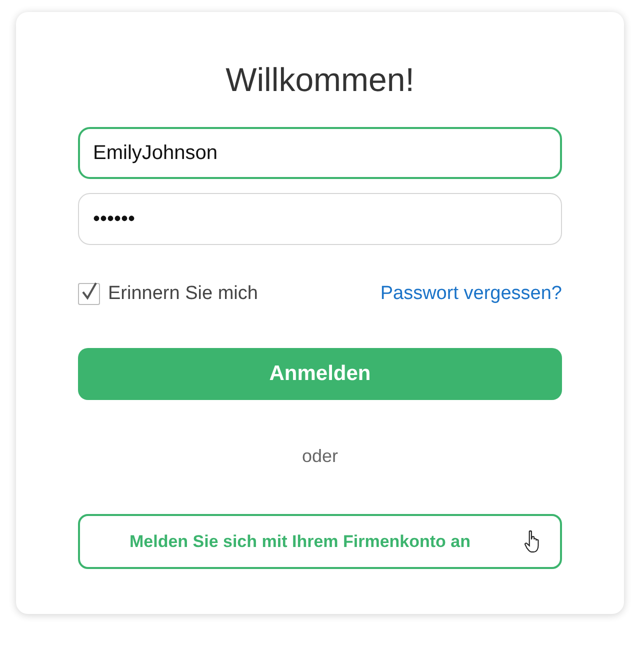 The image size is (640, 645). What do you see at coordinates (320, 374) in the screenshot?
I see `login-button: Anmelden` at bounding box center [320, 374].